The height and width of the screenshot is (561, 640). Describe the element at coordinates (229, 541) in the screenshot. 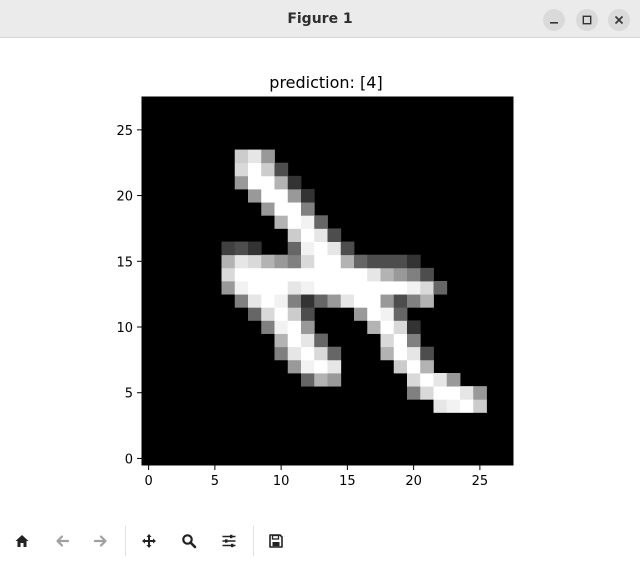

I see `configure-subplots-button` at that location.